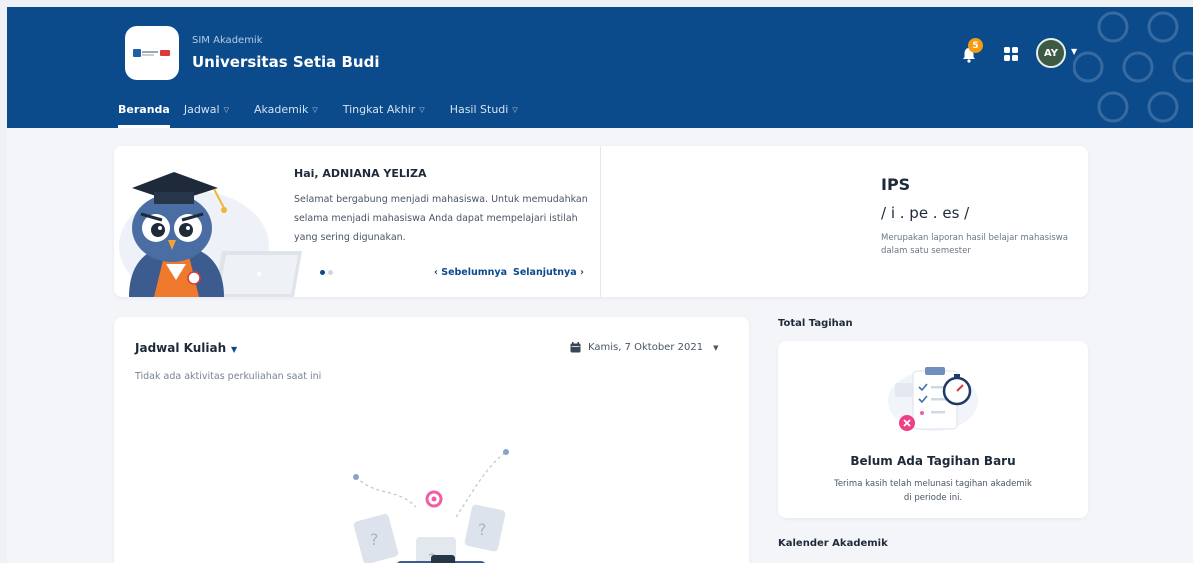 The width and height of the screenshot is (1193, 563). I want to click on greeting: Hai, ADNIANA YELIZA, so click(360, 173).